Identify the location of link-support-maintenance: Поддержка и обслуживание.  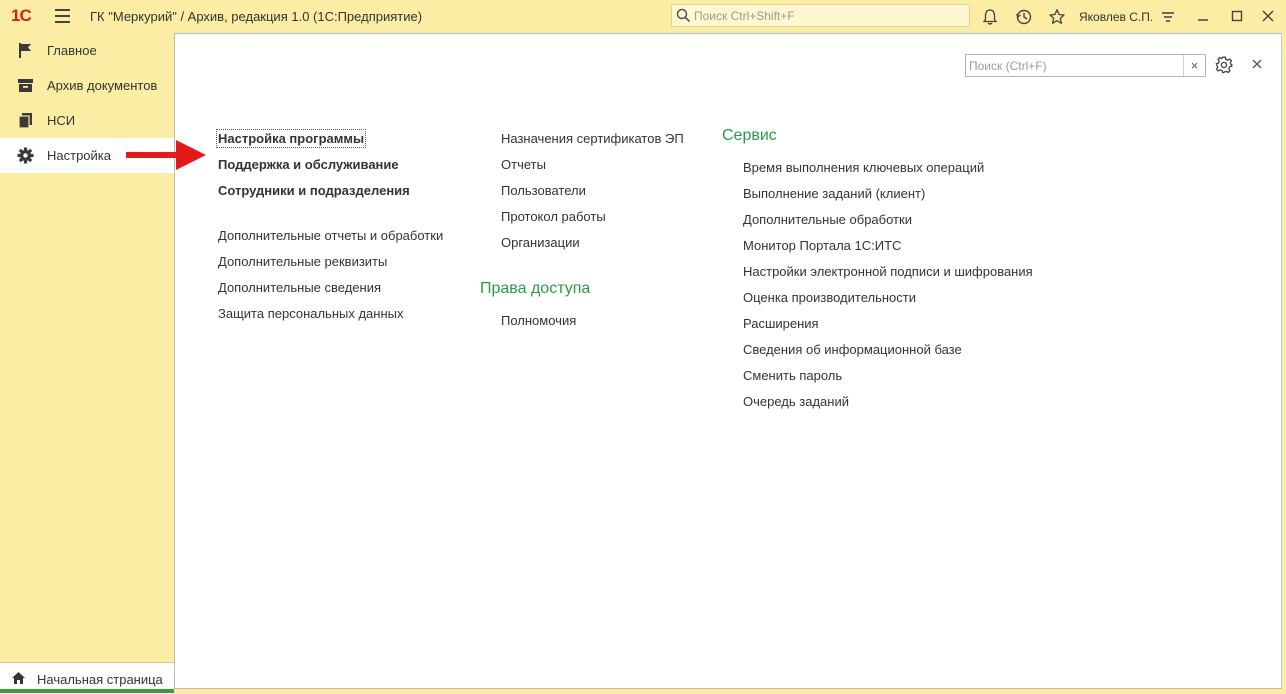
(308, 164).